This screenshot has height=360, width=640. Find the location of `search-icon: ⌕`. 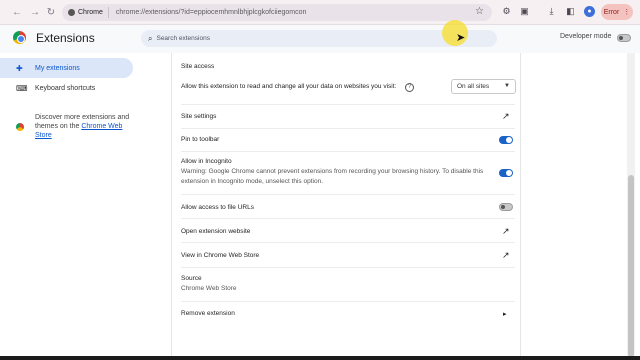

search-icon: ⌕ is located at coordinates (150, 38).